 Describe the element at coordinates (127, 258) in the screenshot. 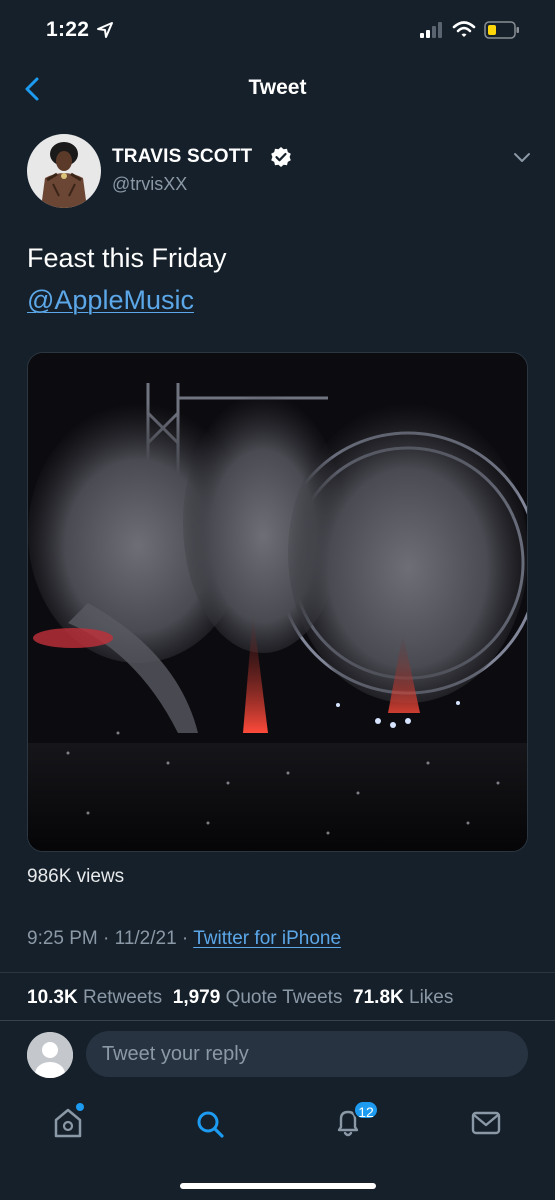

I see `tweet-text: Feast this Friday` at that location.